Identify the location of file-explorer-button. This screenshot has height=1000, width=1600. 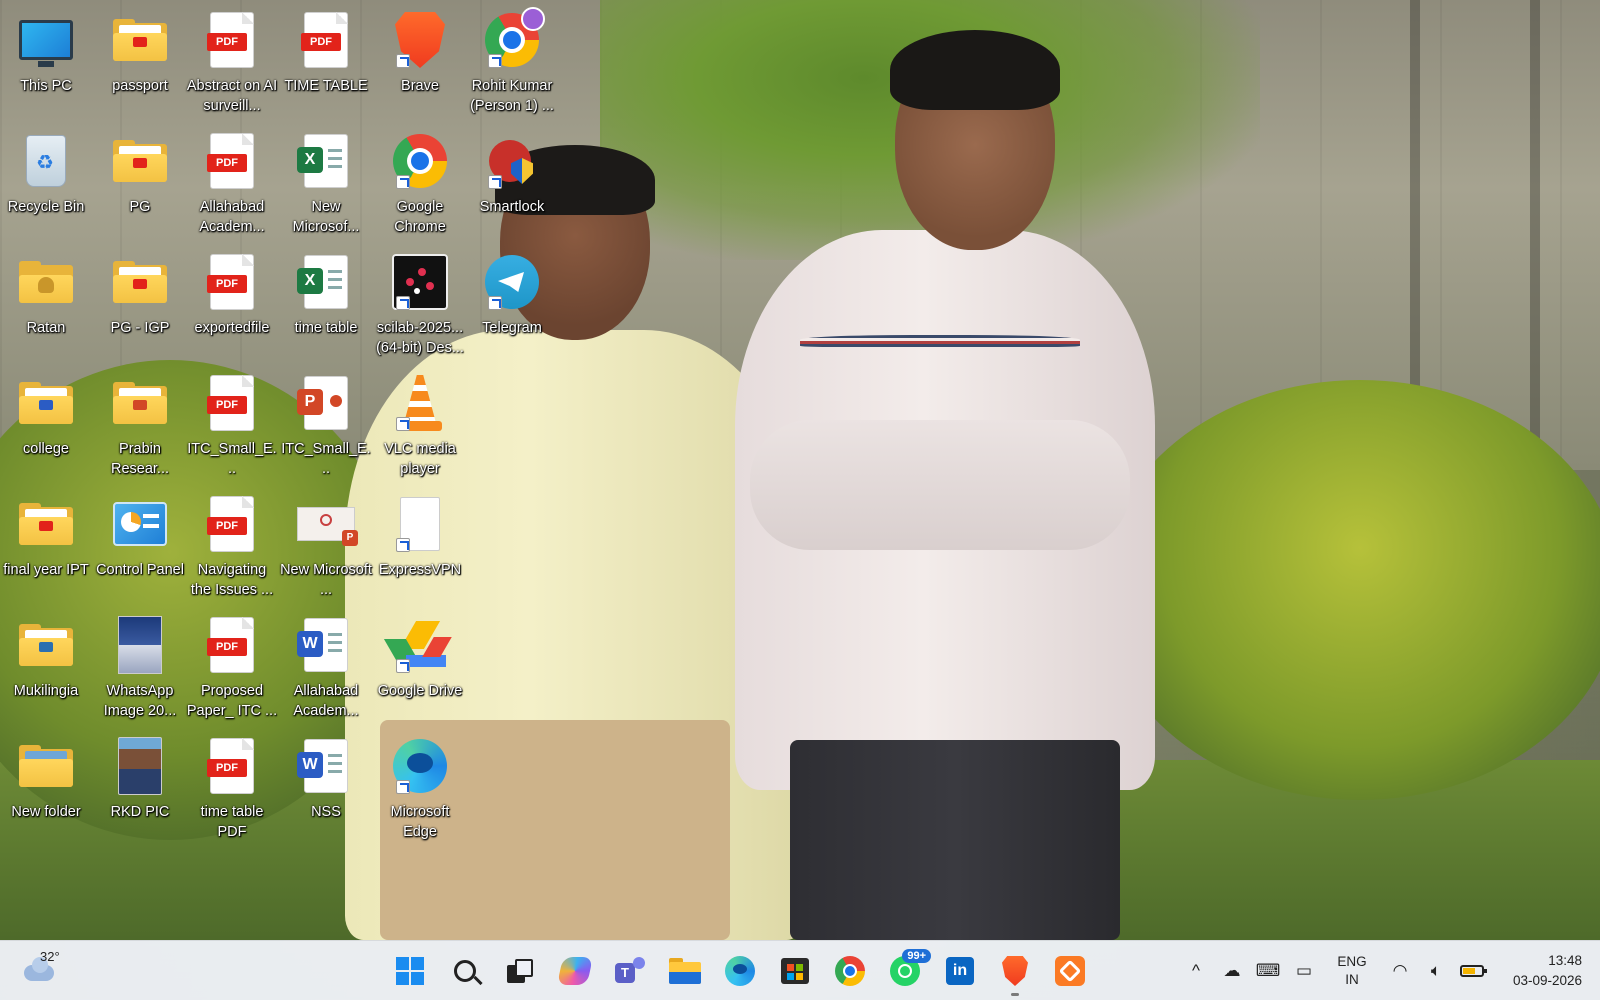
(685, 971).